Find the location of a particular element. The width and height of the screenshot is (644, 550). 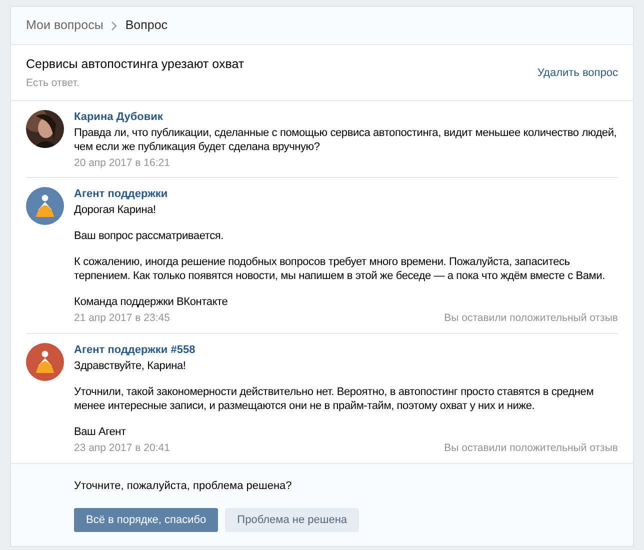

breadcrumb-link: Вопрос is located at coordinates (146, 25).